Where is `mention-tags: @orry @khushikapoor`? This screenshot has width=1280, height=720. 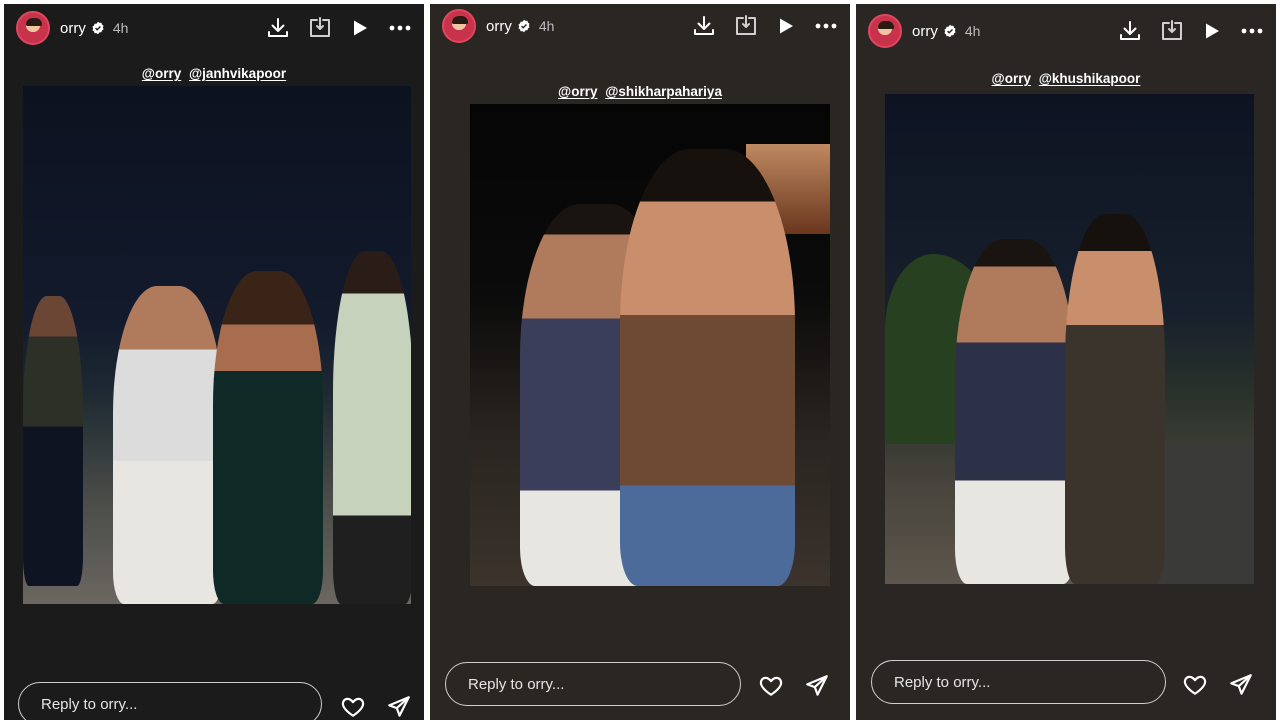
mention-tags: @orry @khushikapoor is located at coordinates (1066, 78).